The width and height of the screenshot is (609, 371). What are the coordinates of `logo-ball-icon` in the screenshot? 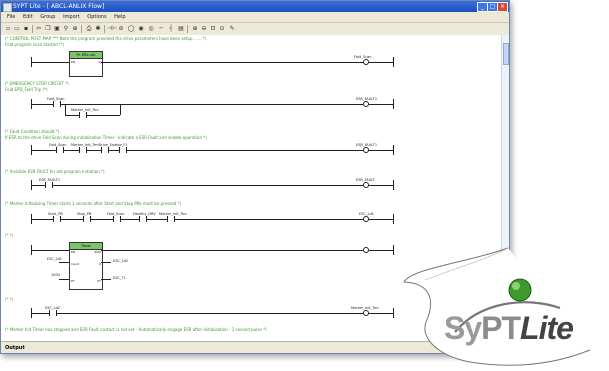 It's located at (520, 290).